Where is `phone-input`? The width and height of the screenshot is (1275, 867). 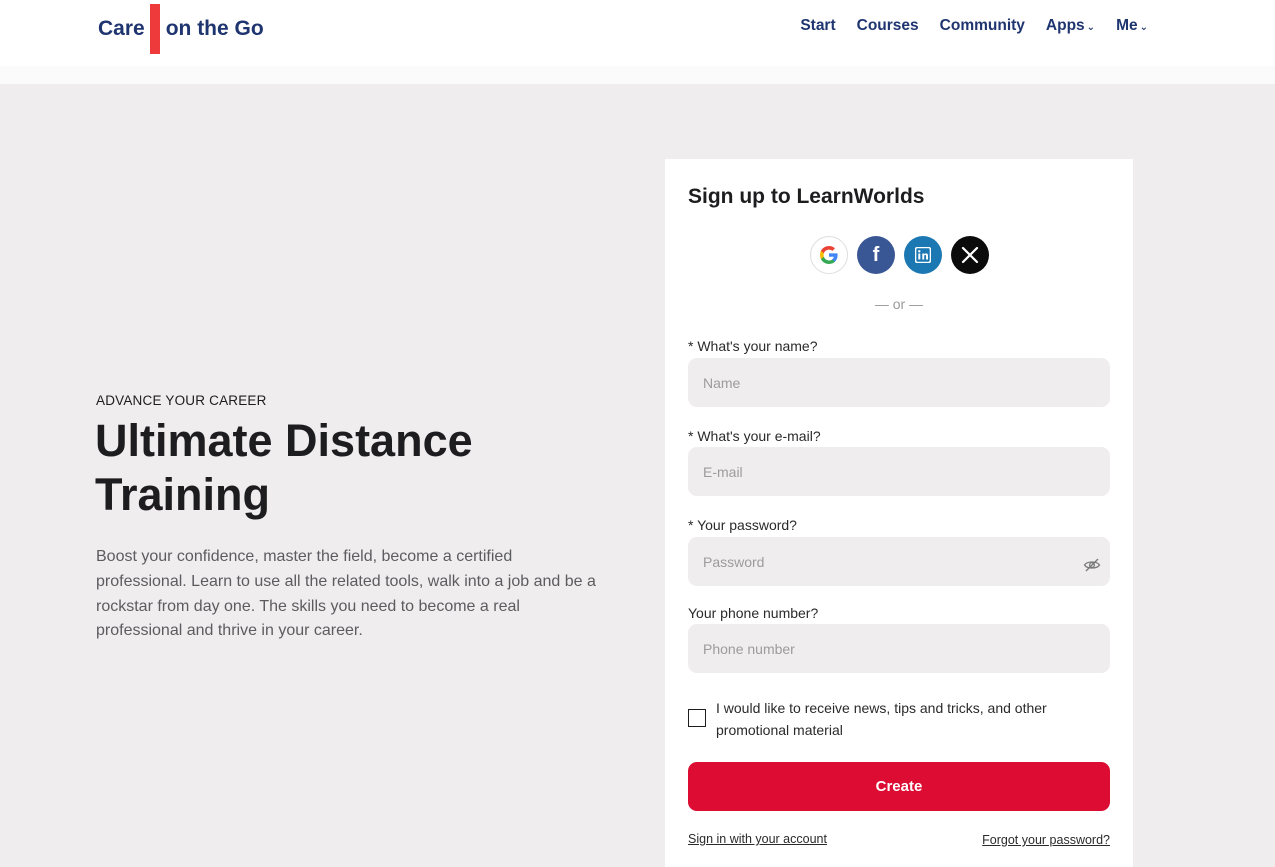 phone-input is located at coordinates (899, 648).